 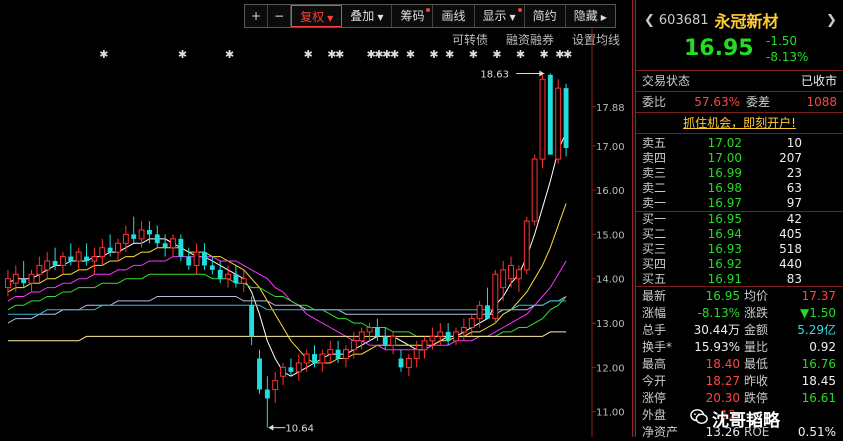 I want to click on stats-row: 换手* 15.93% 量比 0.92, so click(x=739, y=347).